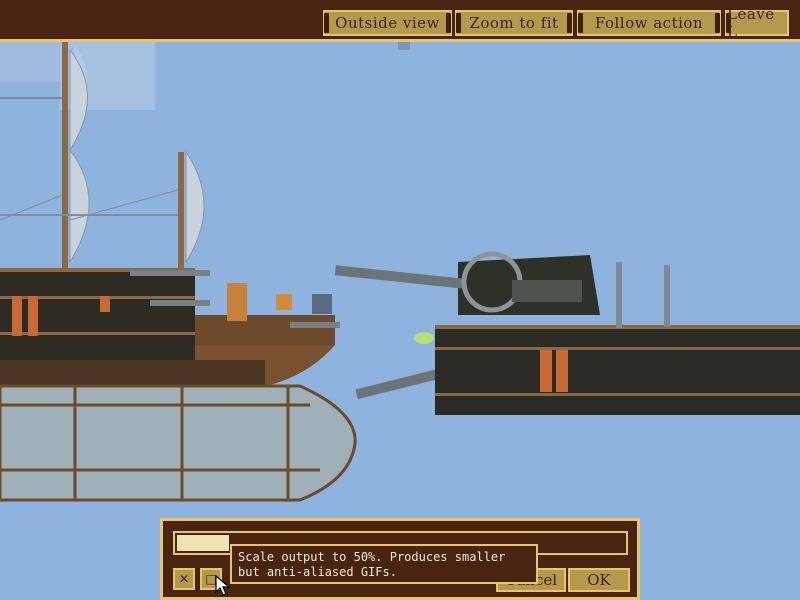  I want to click on mouse-cursor-icon, so click(223, 585).